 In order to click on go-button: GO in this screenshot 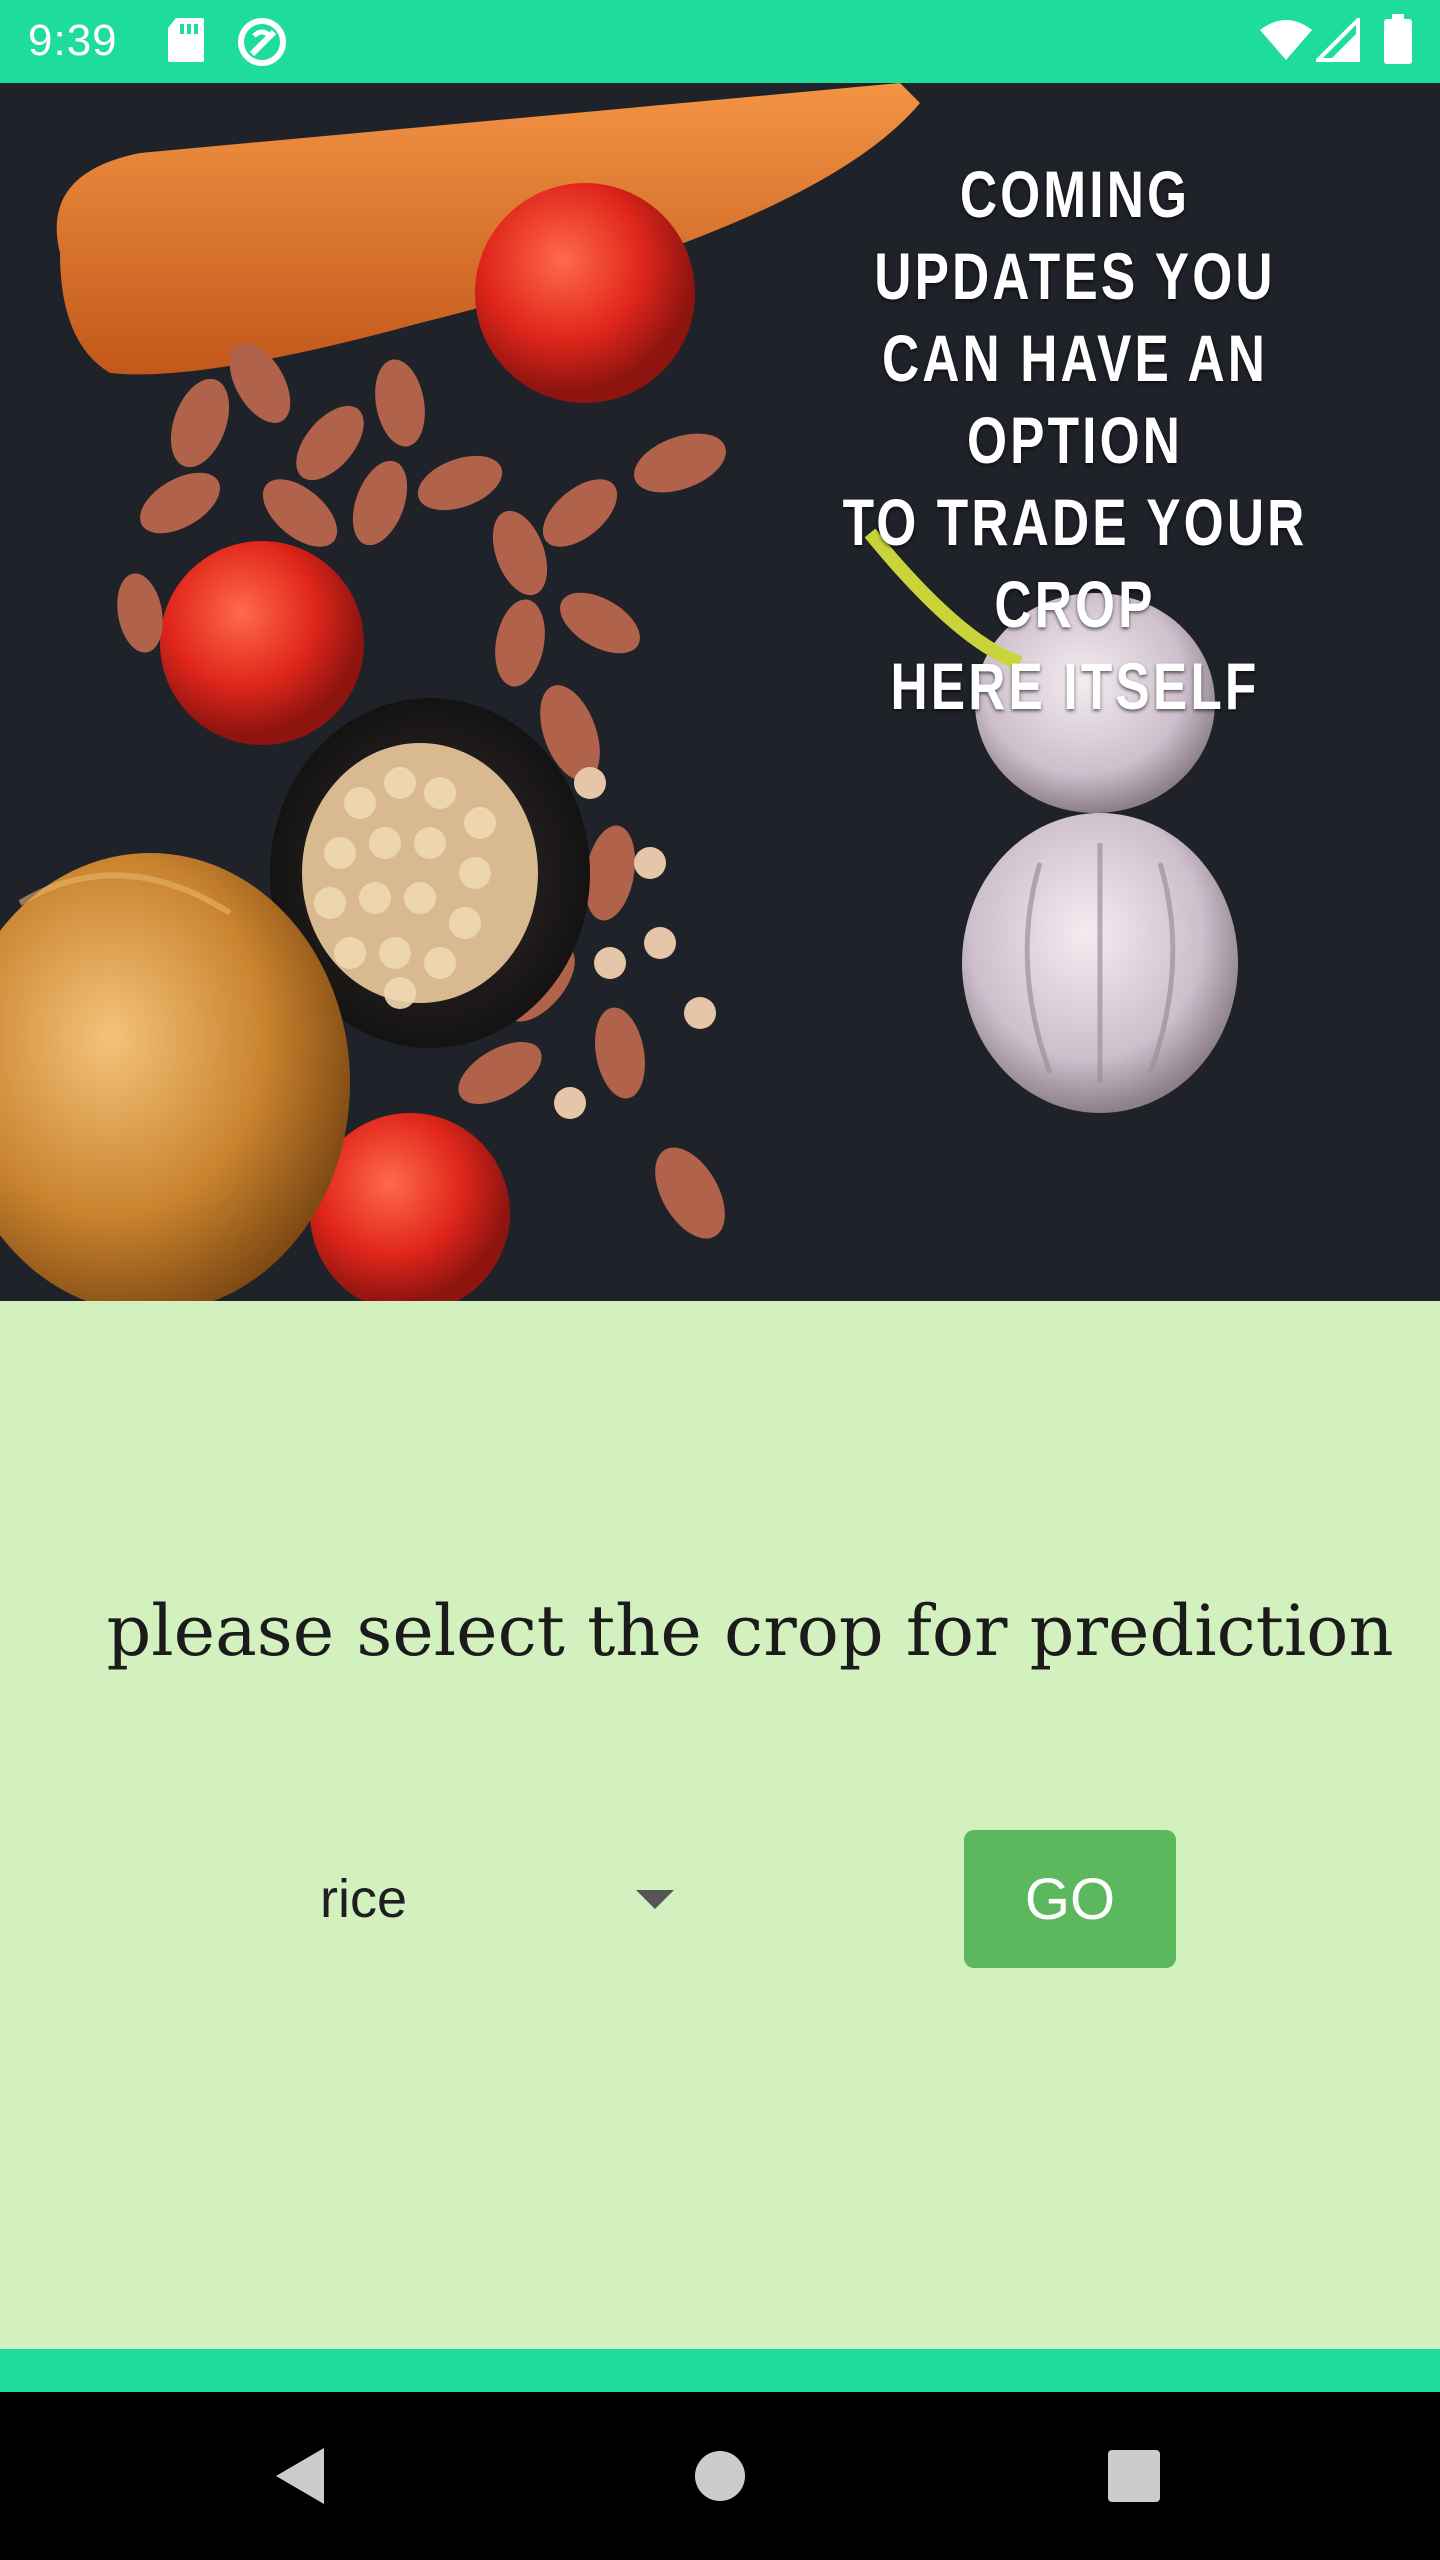, I will do `click(1070, 1899)`.